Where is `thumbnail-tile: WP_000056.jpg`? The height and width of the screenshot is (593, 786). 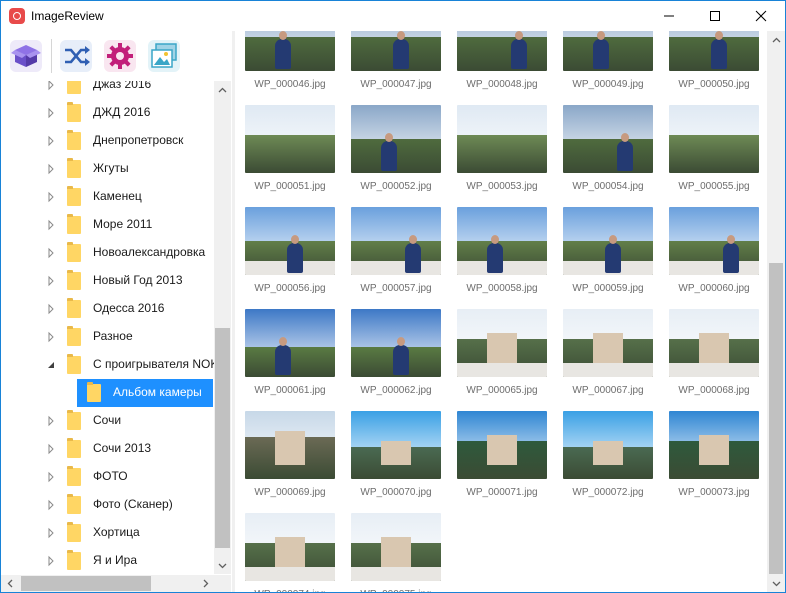
thumbnail-tile: WP_000056.jpg is located at coordinates (285, 252).